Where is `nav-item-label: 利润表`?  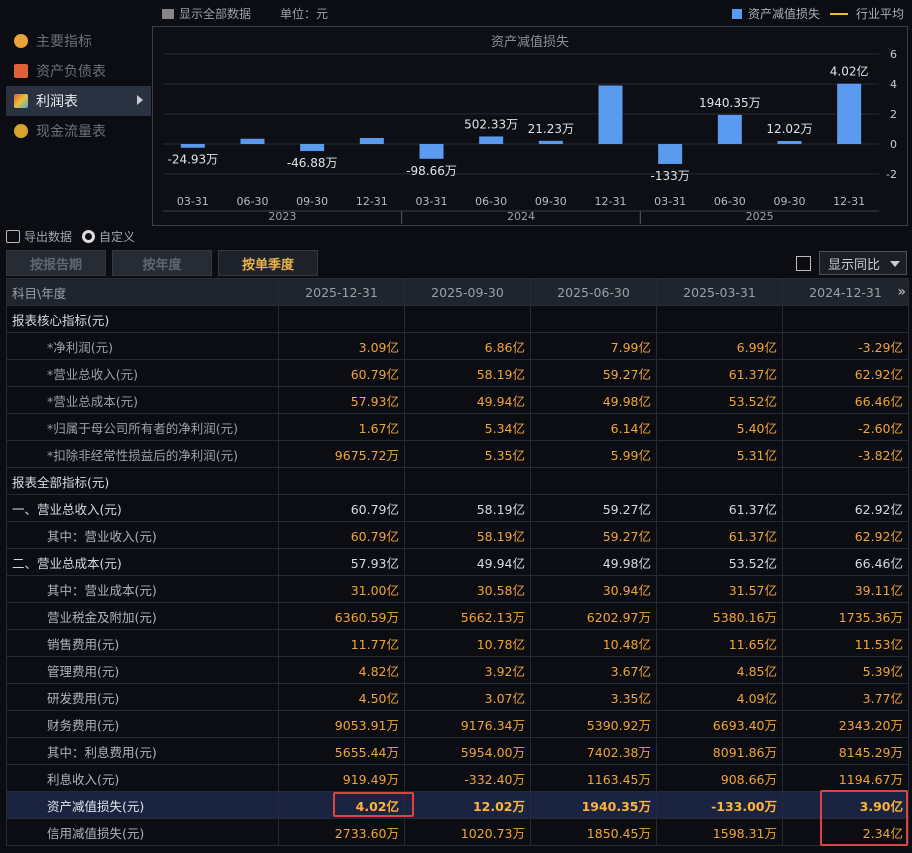
nav-item-label: 利润表 is located at coordinates (57, 102).